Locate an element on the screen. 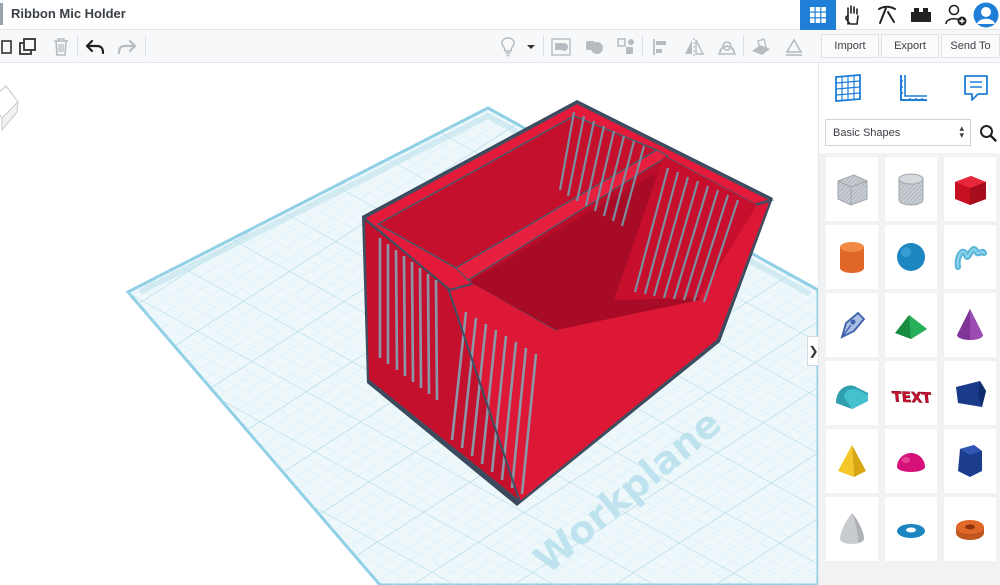 This screenshot has height=585, width=1000. flip-button is located at coordinates (694, 47).